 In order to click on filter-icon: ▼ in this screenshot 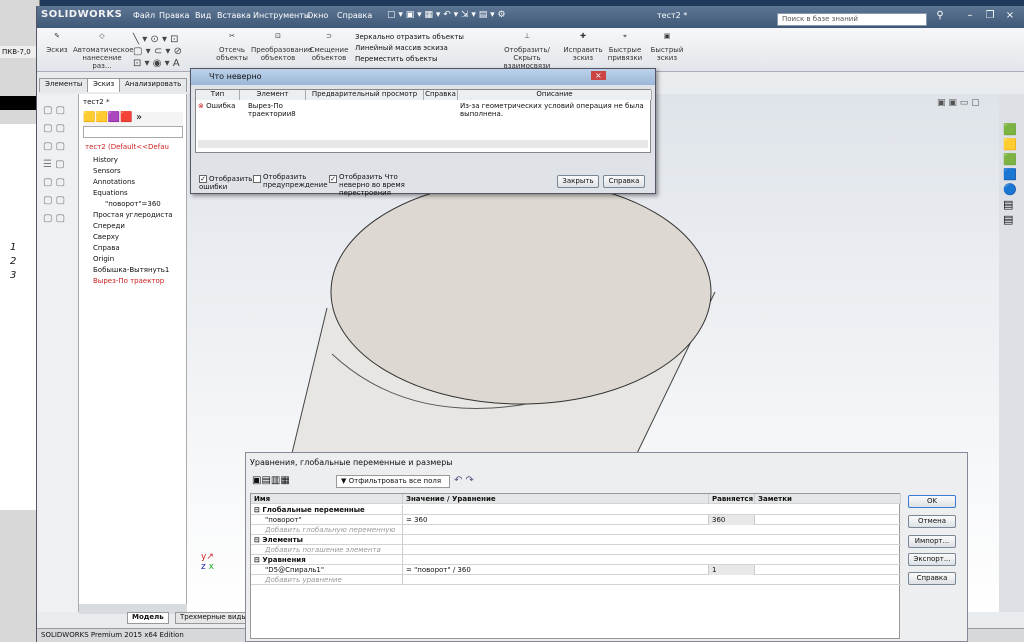, I will do `click(344, 481)`.